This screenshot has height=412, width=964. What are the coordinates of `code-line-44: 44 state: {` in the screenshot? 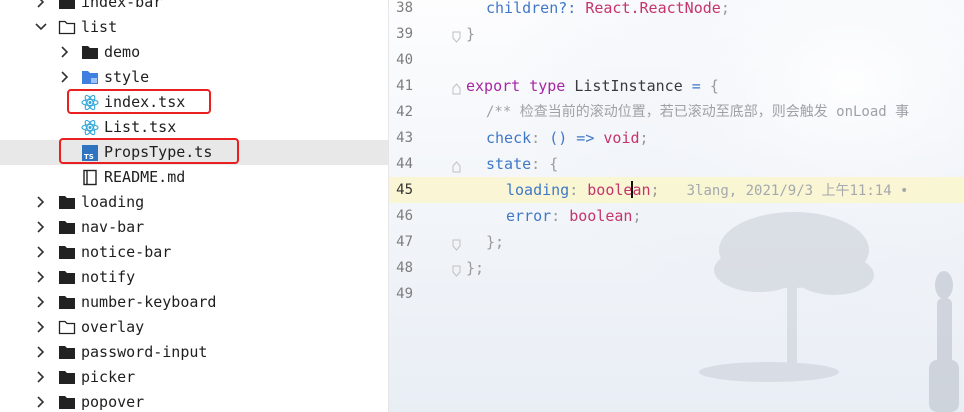 It's located at (676, 164).